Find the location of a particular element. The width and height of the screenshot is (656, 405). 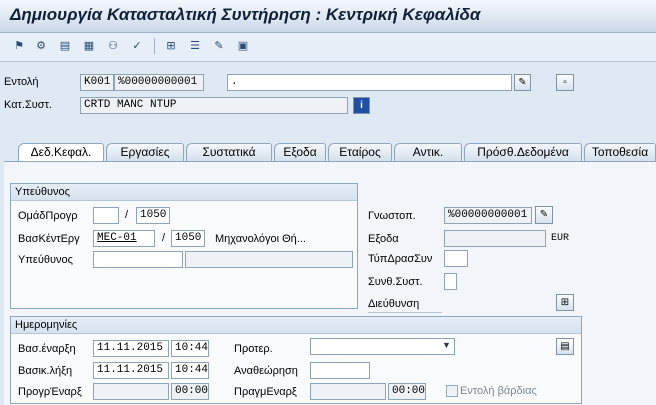

costs-label: Εξοδα is located at coordinates (383, 239).